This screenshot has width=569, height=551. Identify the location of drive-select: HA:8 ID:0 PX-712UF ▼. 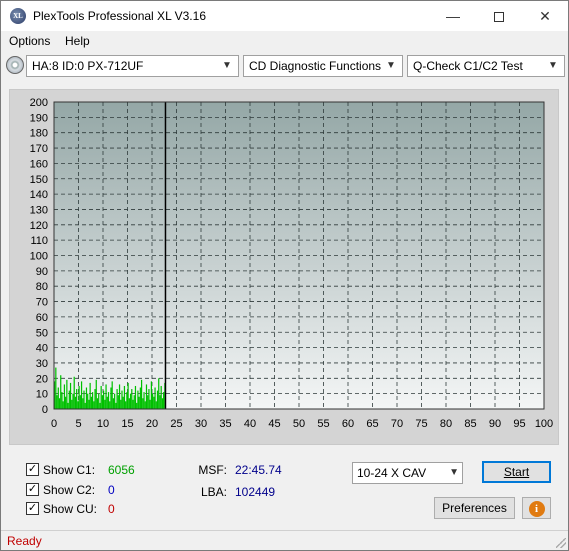
(132, 66).